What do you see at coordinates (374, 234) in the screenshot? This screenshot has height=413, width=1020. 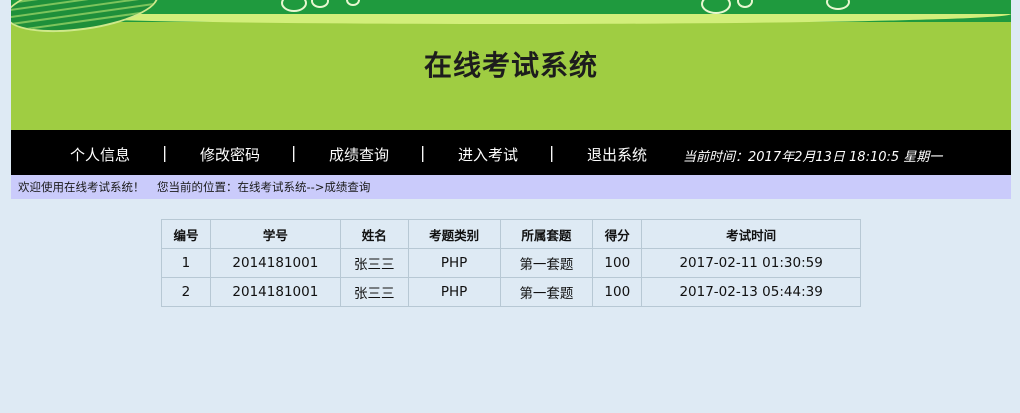 I see `column-header-name: 姓名` at bounding box center [374, 234].